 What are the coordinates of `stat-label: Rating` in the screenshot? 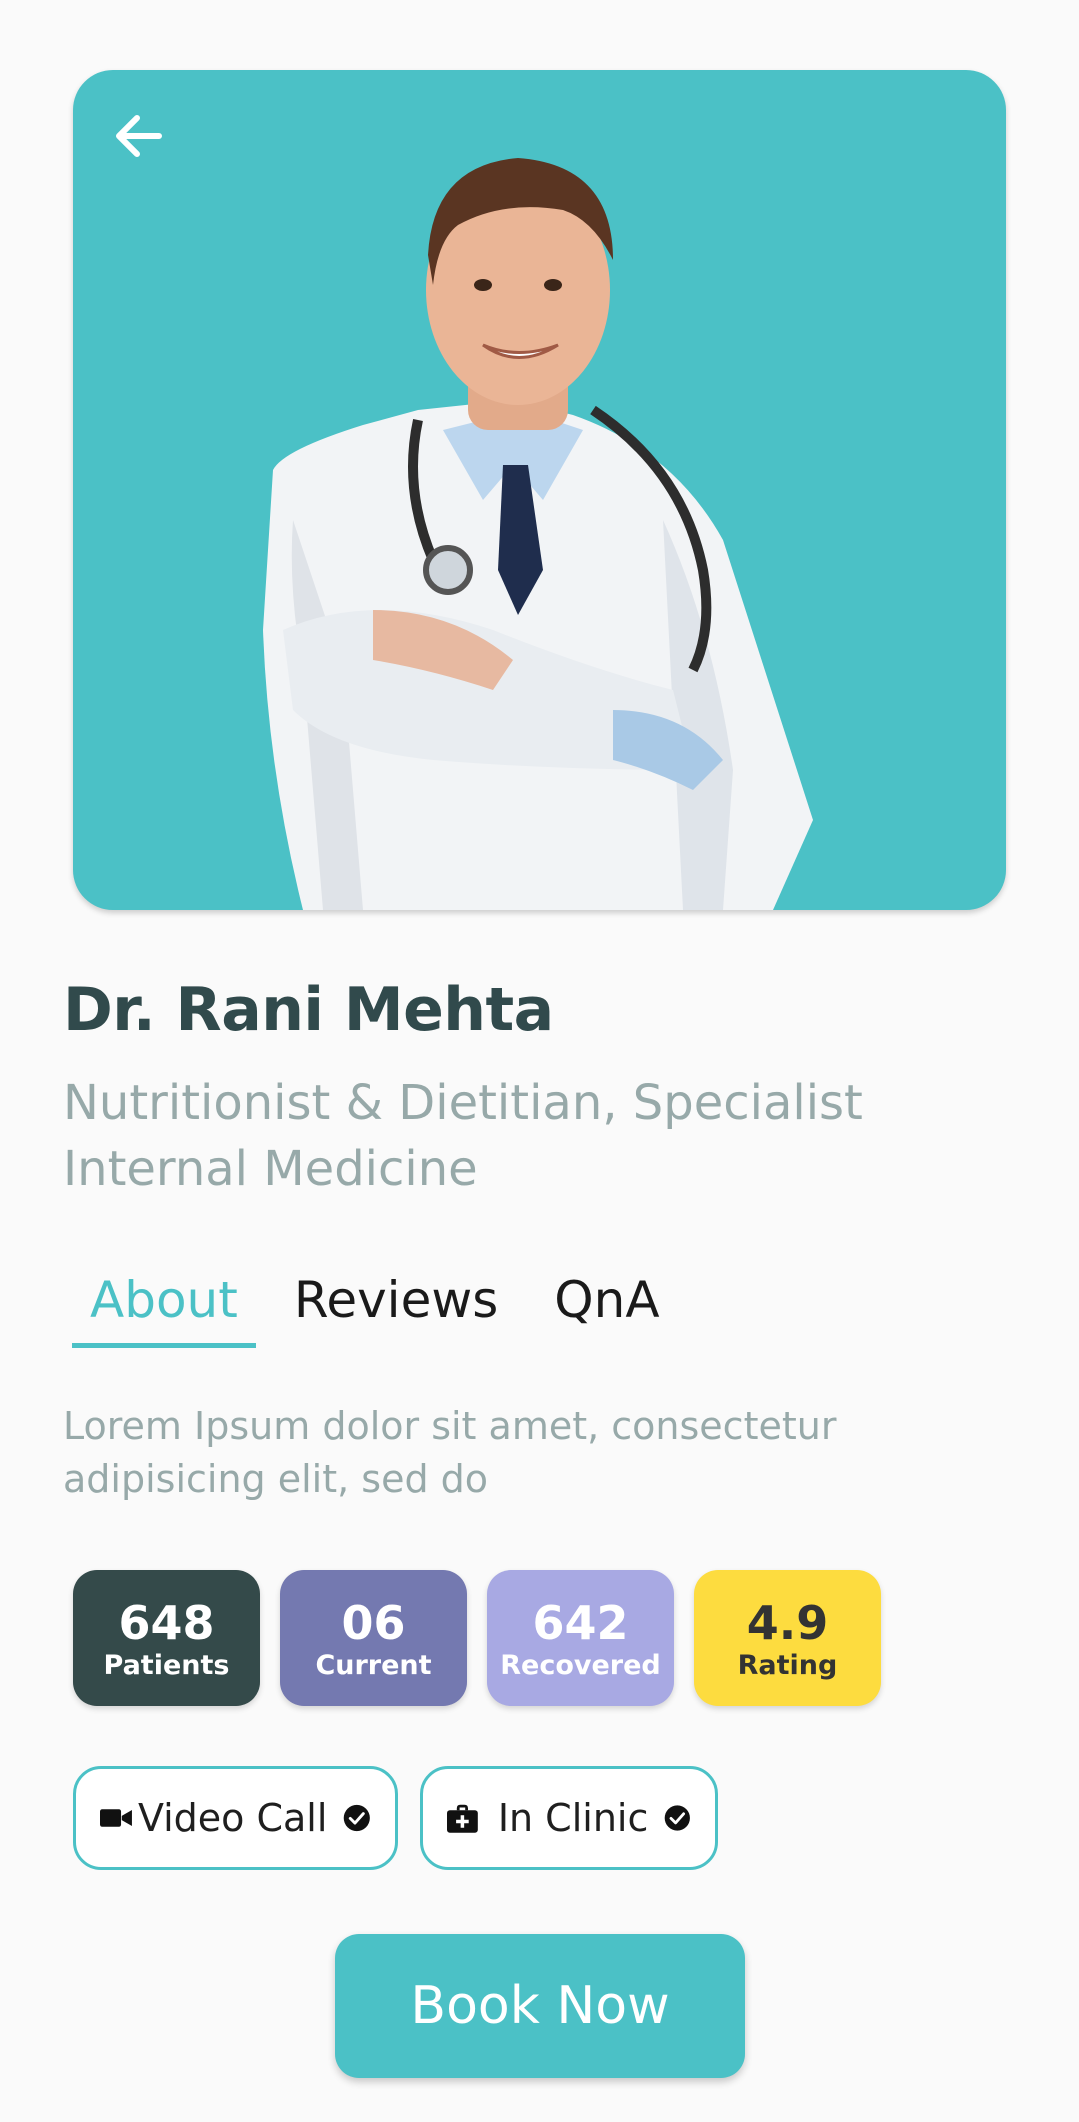 It's located at (787, 1665).